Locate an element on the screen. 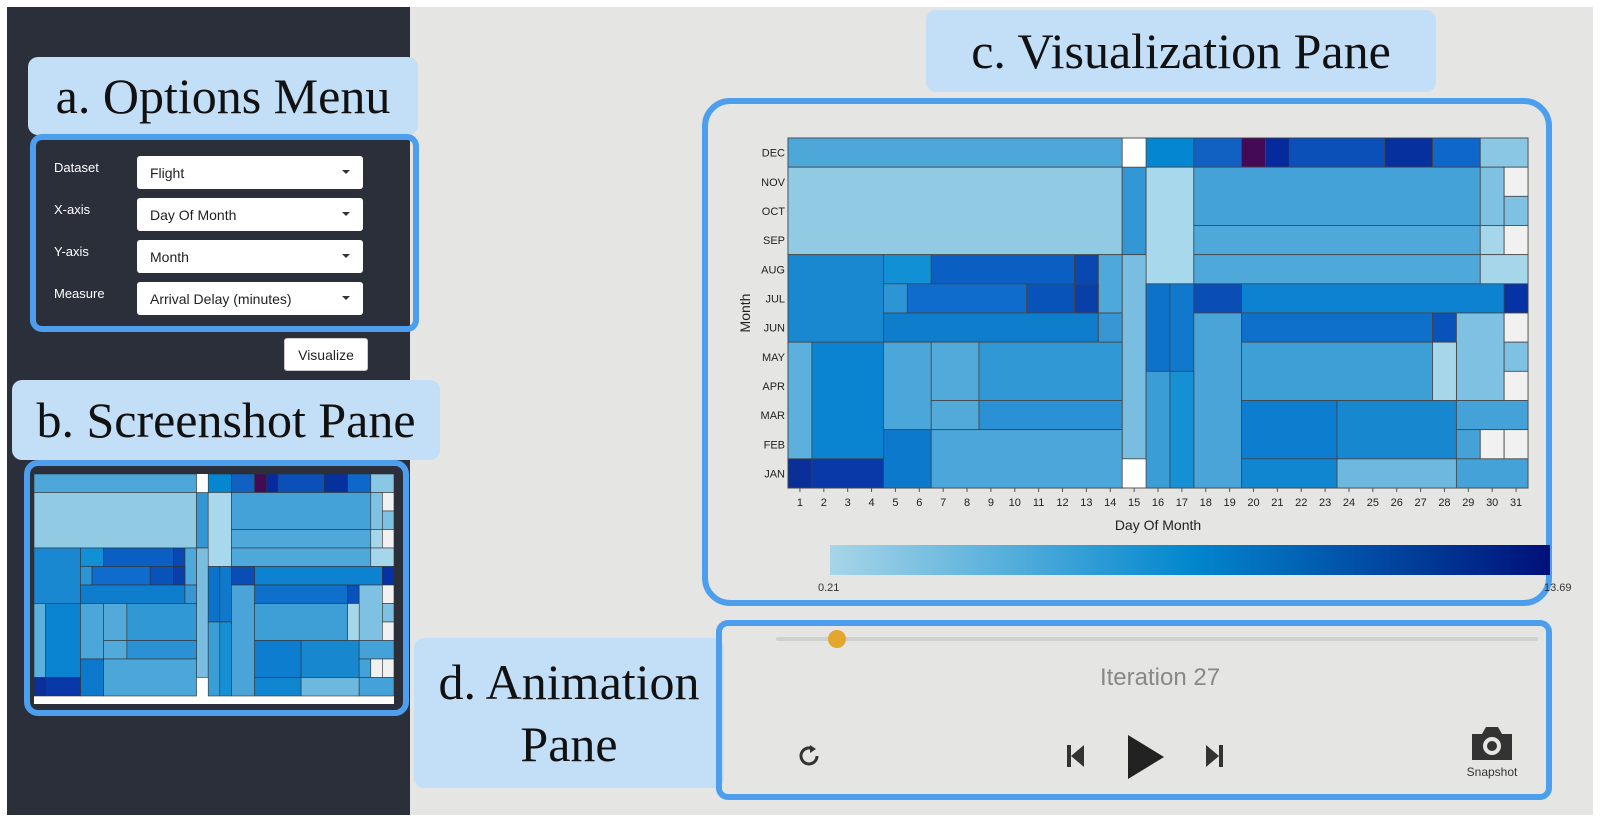  x-tick-label: 28 is located at coordinates (1444, 503).